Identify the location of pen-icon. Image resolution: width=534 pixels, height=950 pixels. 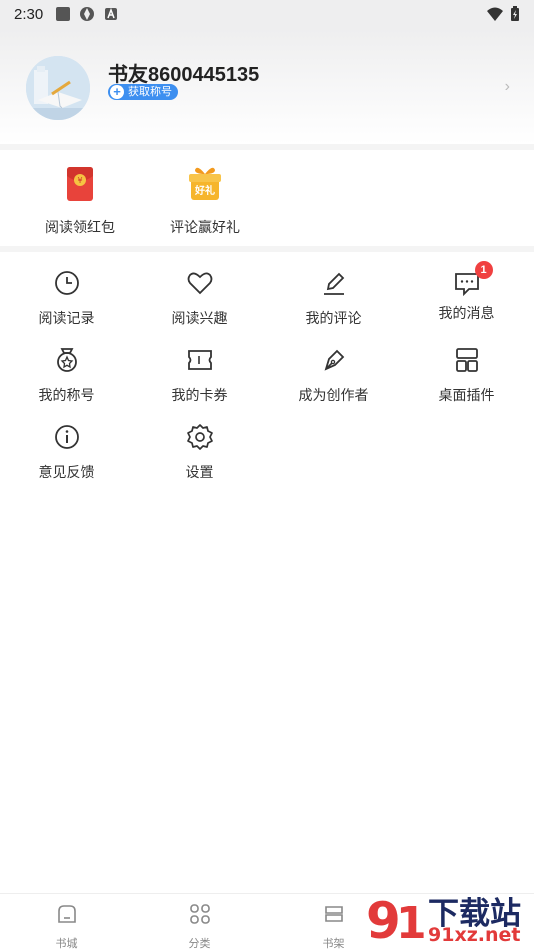
(333, 283).